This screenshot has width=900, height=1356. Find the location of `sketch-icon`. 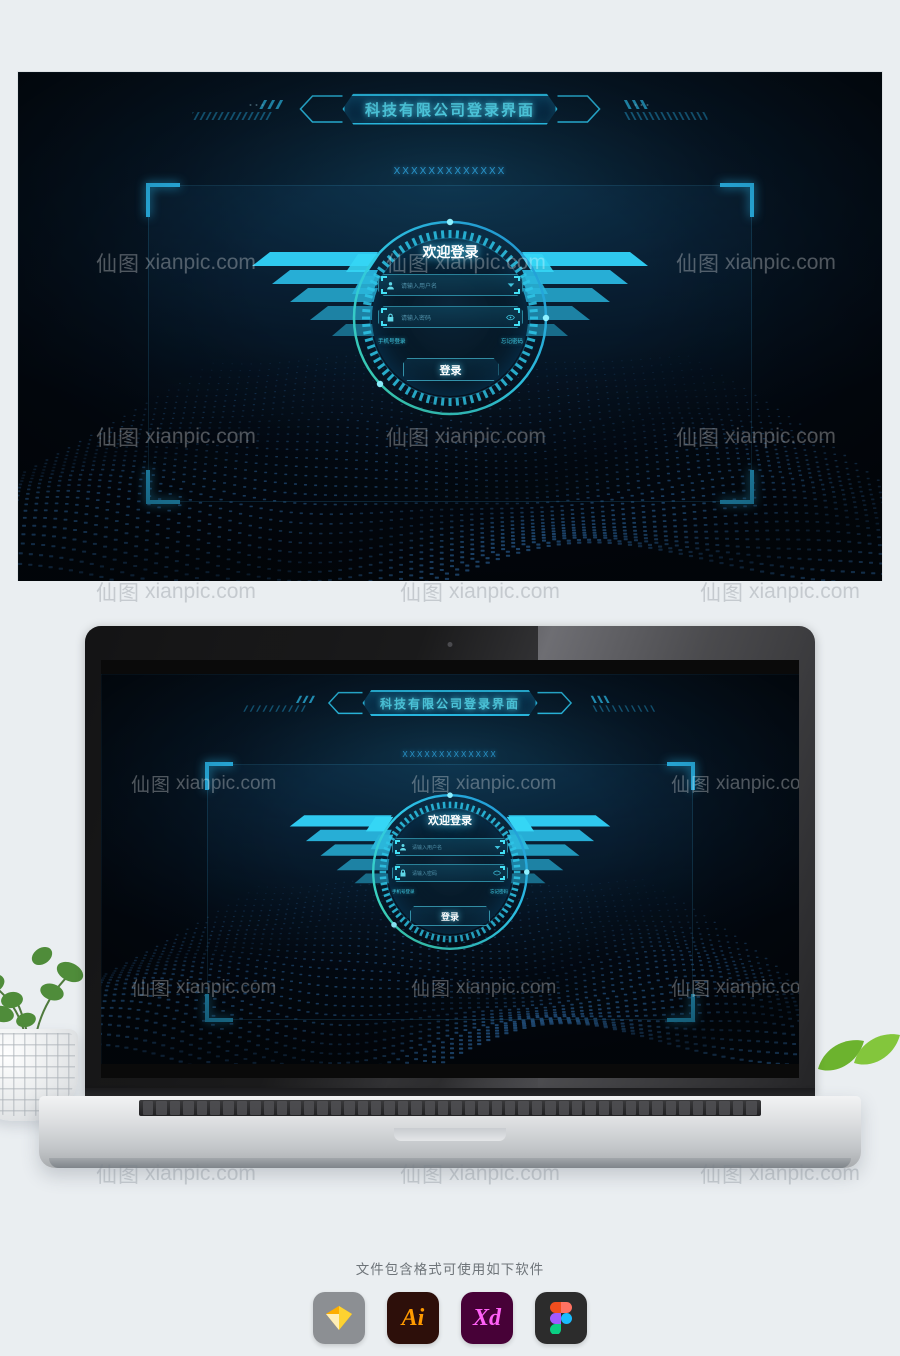

sketch-icon is located at coordinates (339, 1318).